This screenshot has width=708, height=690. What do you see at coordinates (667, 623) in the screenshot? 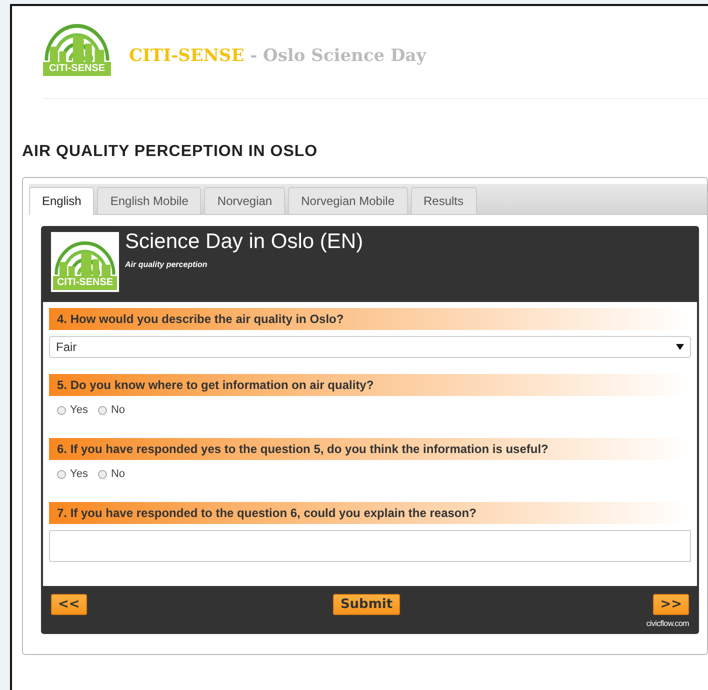
I see `credit-text: civicflow.com` at bounding box center [667, 623].